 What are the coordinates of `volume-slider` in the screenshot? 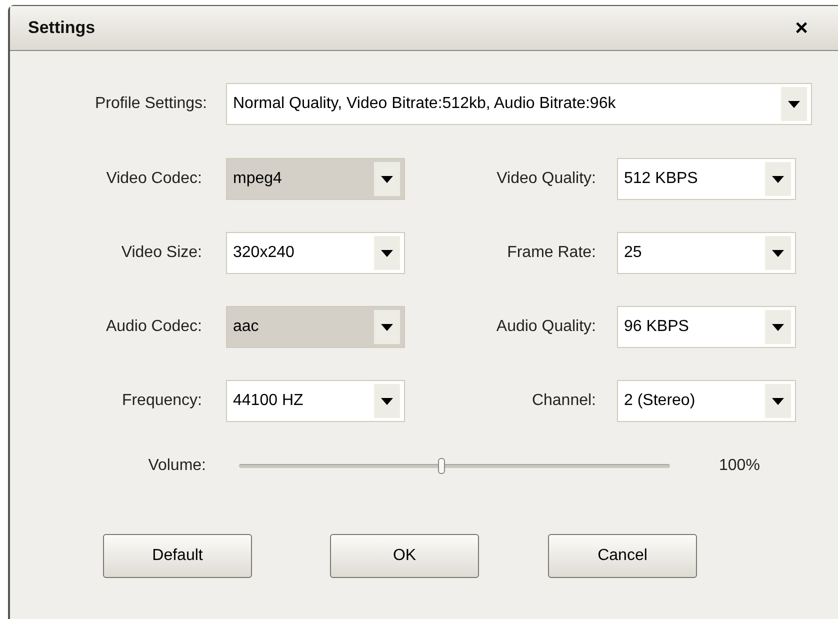 It's located at (454, 466).